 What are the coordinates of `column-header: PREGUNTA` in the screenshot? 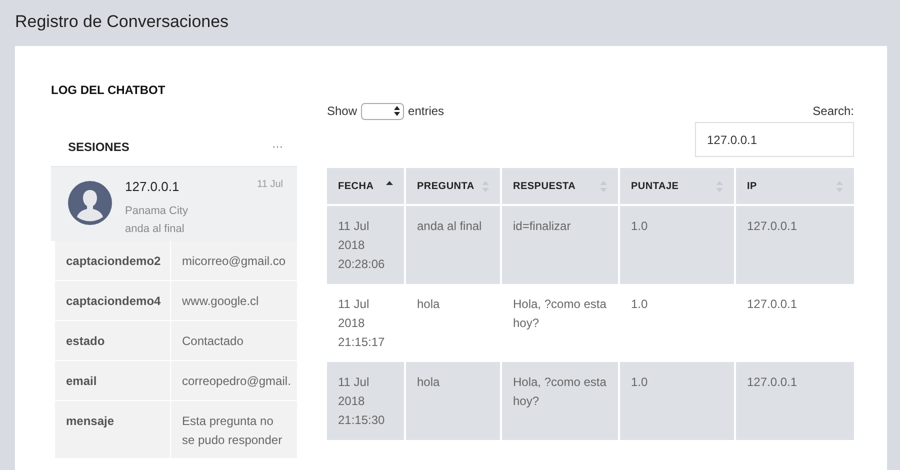 It's located at (454, 186).